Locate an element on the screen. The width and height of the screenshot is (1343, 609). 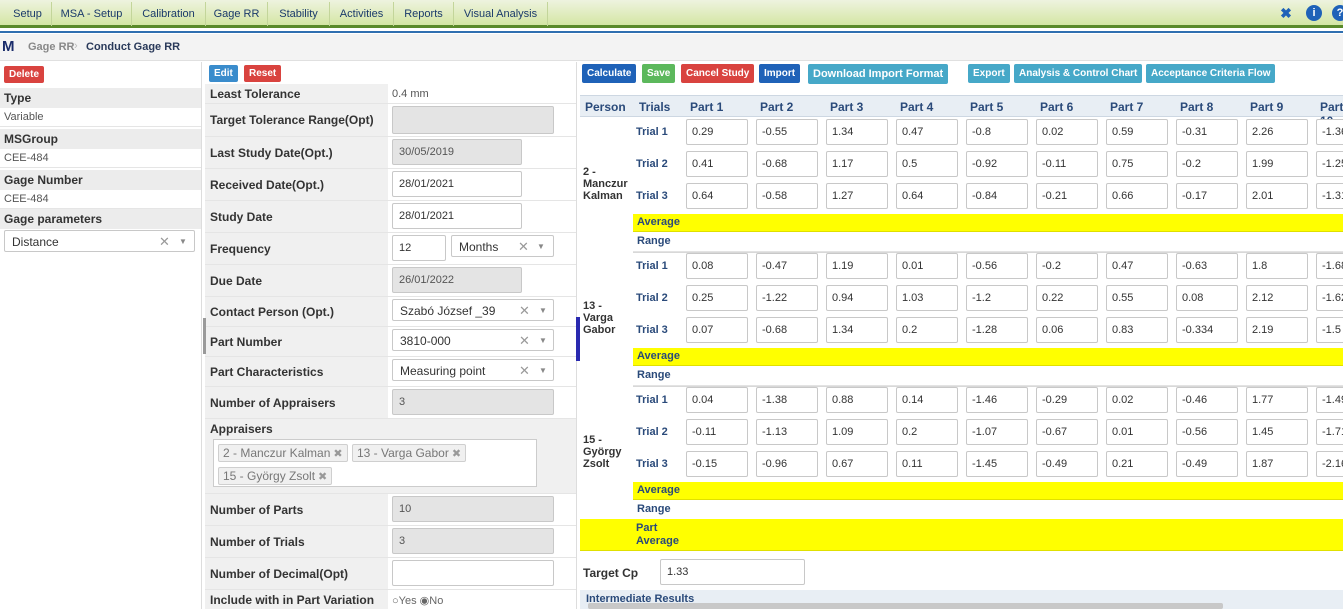
edit-button: Edit is located at coordinates (223, 73).